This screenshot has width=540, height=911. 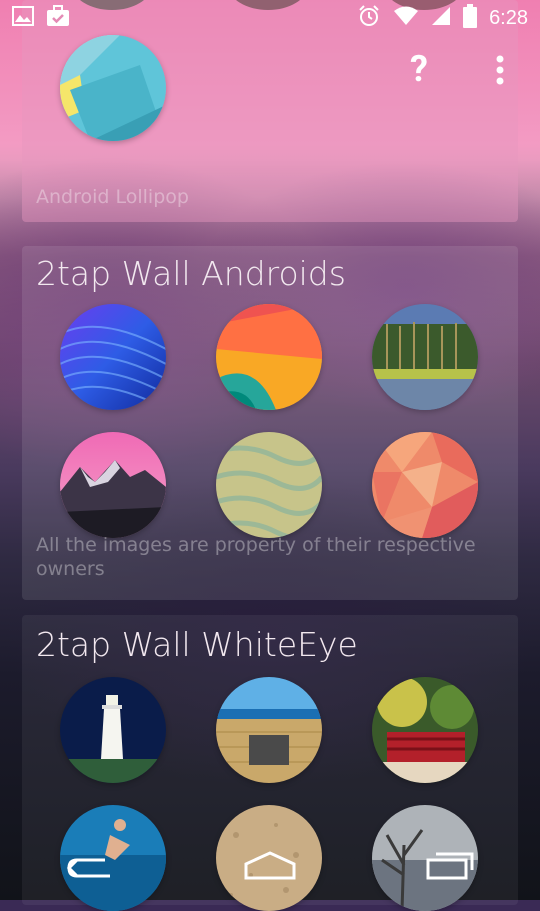 What do you see at coordinates (425, 730) in the screenshot?
I see `red-bridge-garden-thumbnail` at bounding box center [425, 730].